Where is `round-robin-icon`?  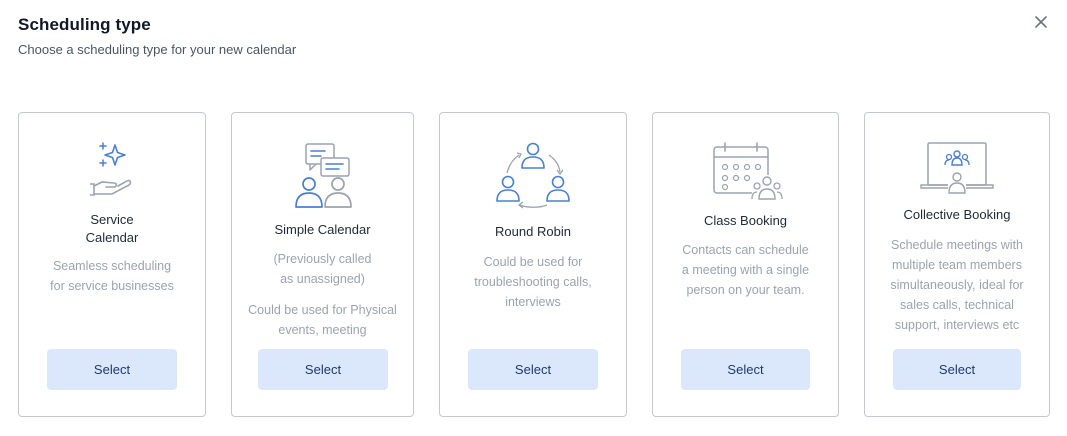
round-robin-icon is located at coordinates (533, 176).